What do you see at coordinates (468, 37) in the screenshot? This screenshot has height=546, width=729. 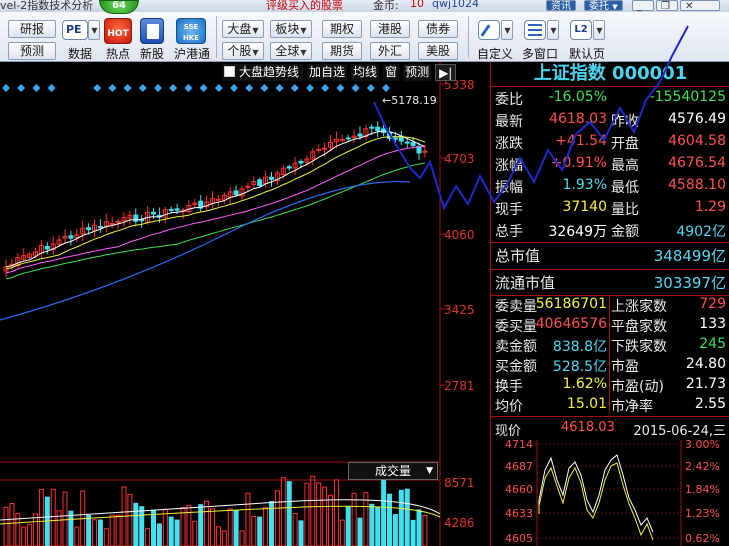 I see `toolbar-divider` at bounding box center [468, 37].